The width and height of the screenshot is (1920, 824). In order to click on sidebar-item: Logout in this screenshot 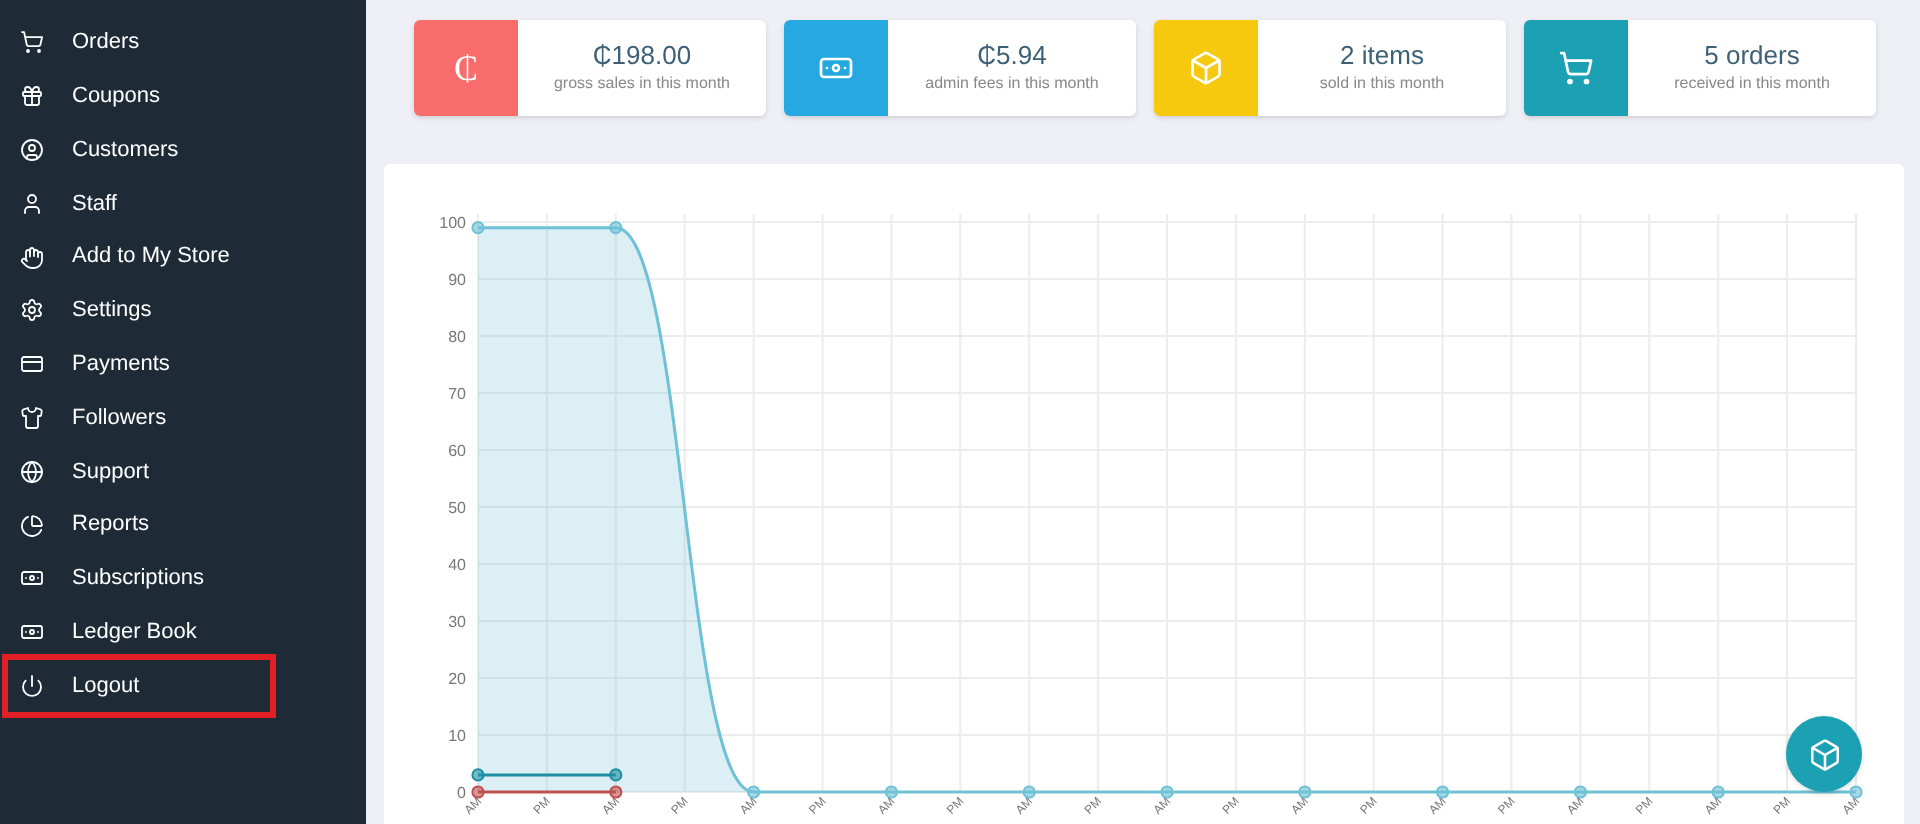, I will do `click(139, 686)`.